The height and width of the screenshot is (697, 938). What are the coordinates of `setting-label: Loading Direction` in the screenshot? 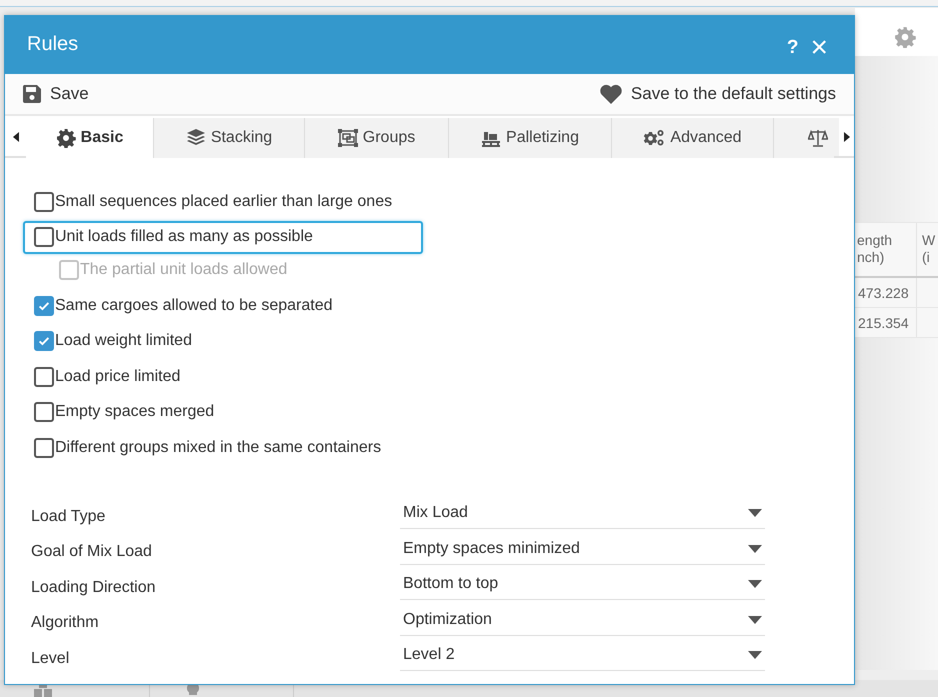 It's located at (94, 587).